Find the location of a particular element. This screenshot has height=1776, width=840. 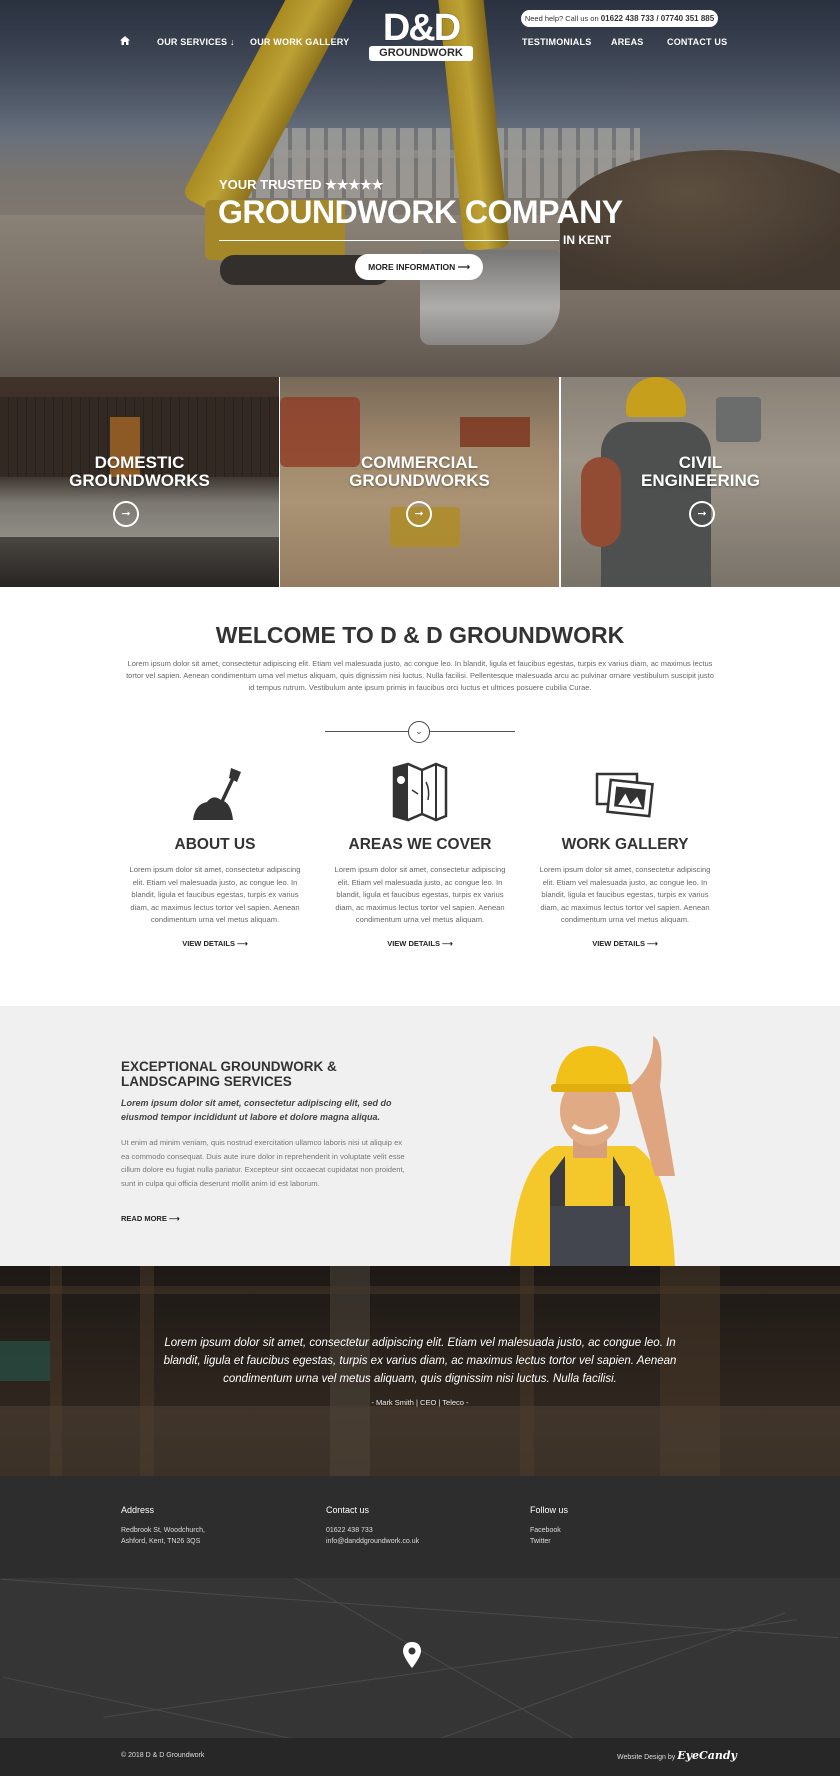

site-logo: D&D GROUNDWORK is located at coordinates (421, 36).